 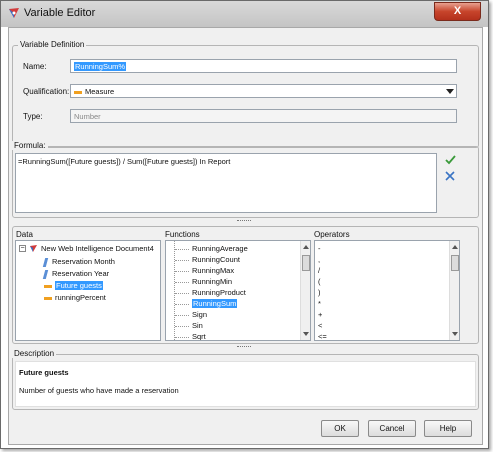 I want to click on name-input: RunningSum%, so click(x=263, y=66).